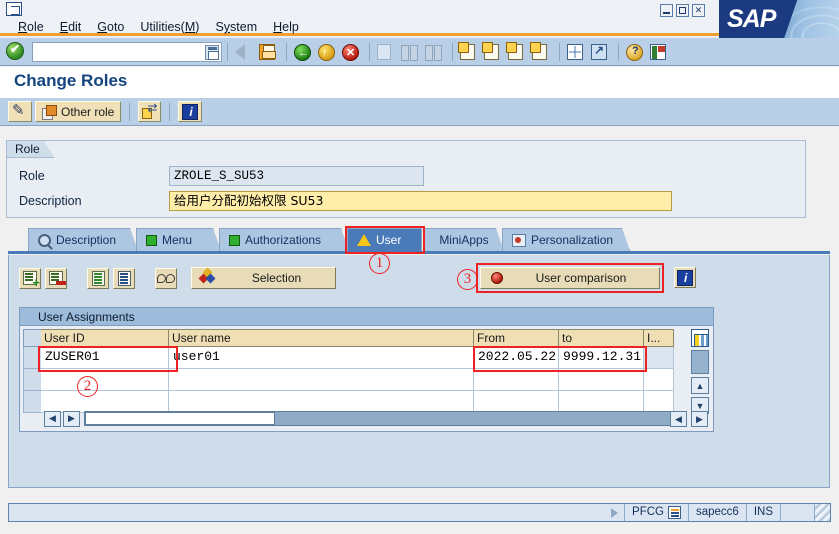 Image resolution: width=839 pixels, height=534 pixels. I want to click on display-button, so click(166, 278).